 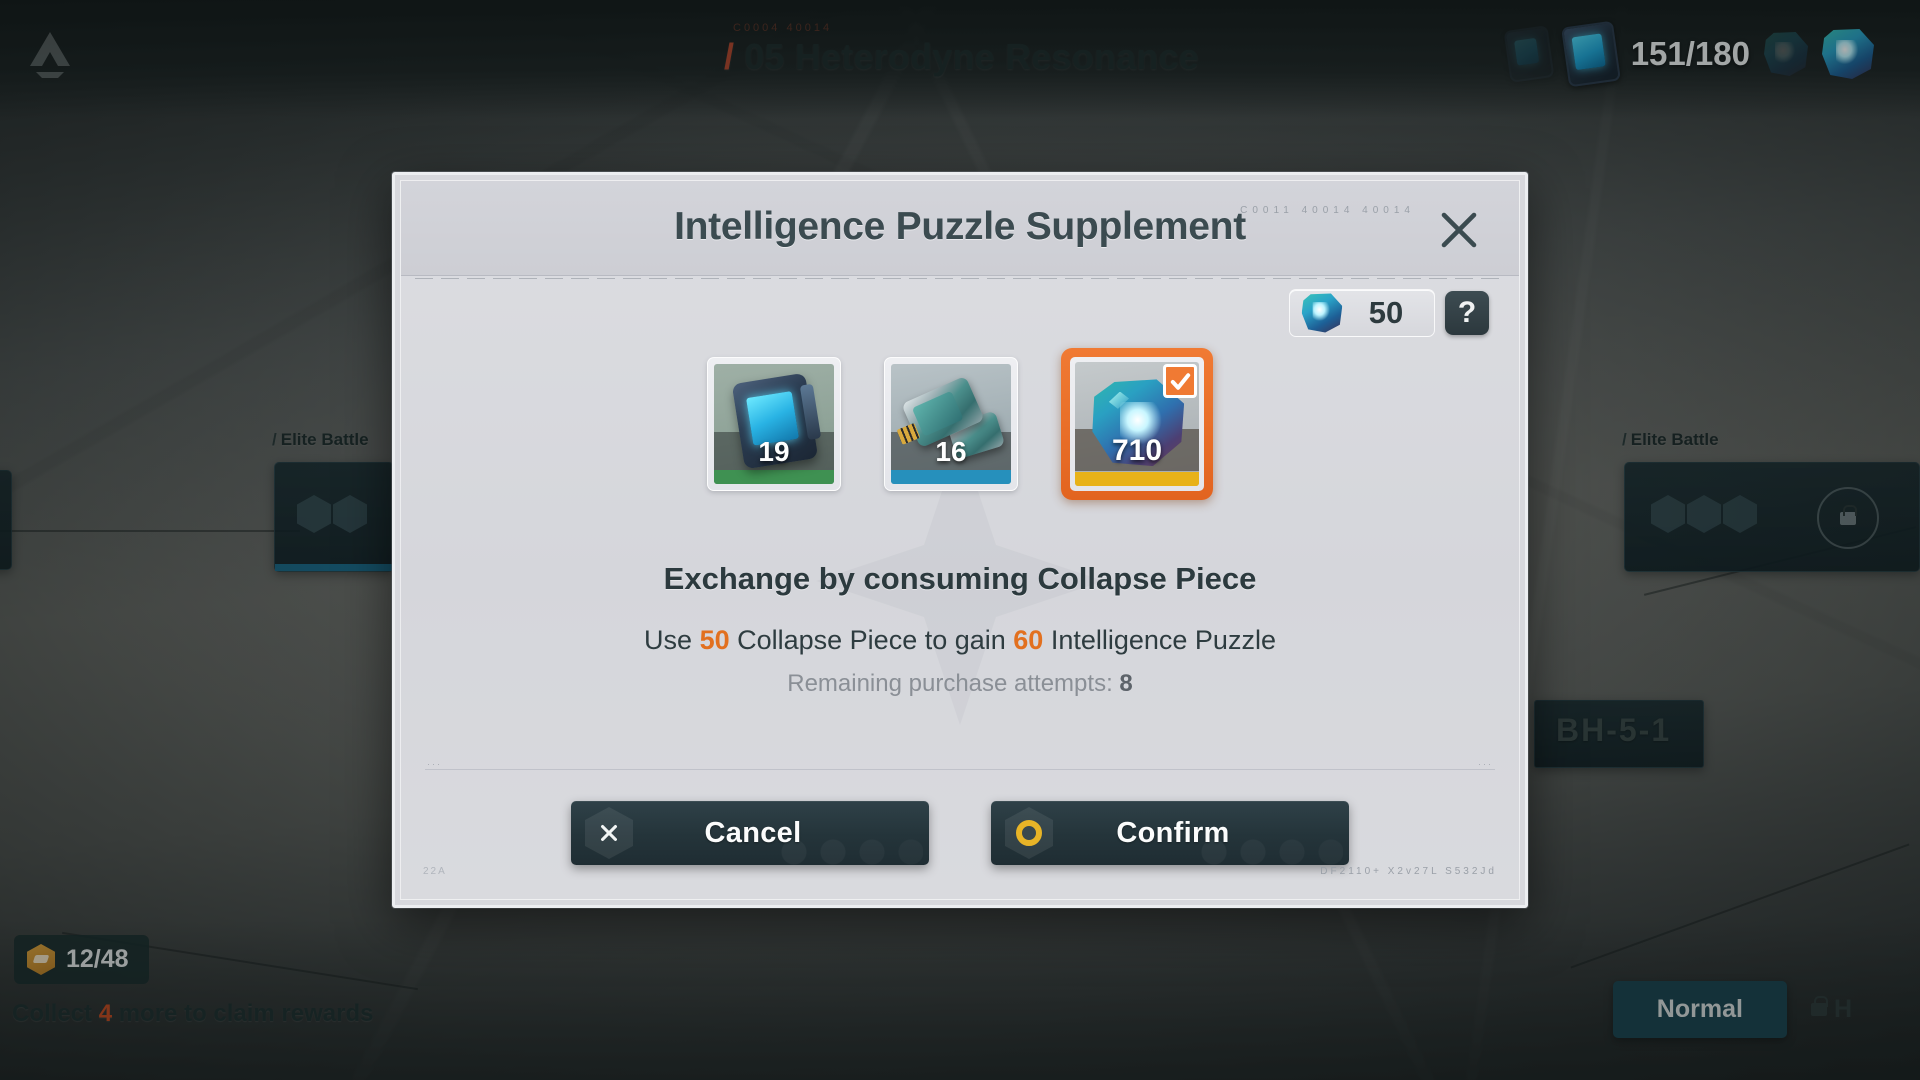 I want to click on item-card-collapse-piece-crystal: 710, so click(x=1137, y=424).